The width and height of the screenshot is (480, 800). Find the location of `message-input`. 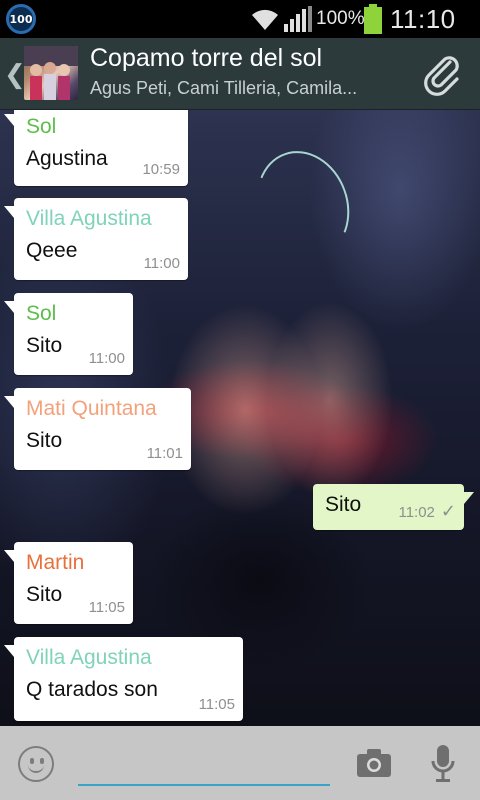

message-input is located at coordinates (204, 764).